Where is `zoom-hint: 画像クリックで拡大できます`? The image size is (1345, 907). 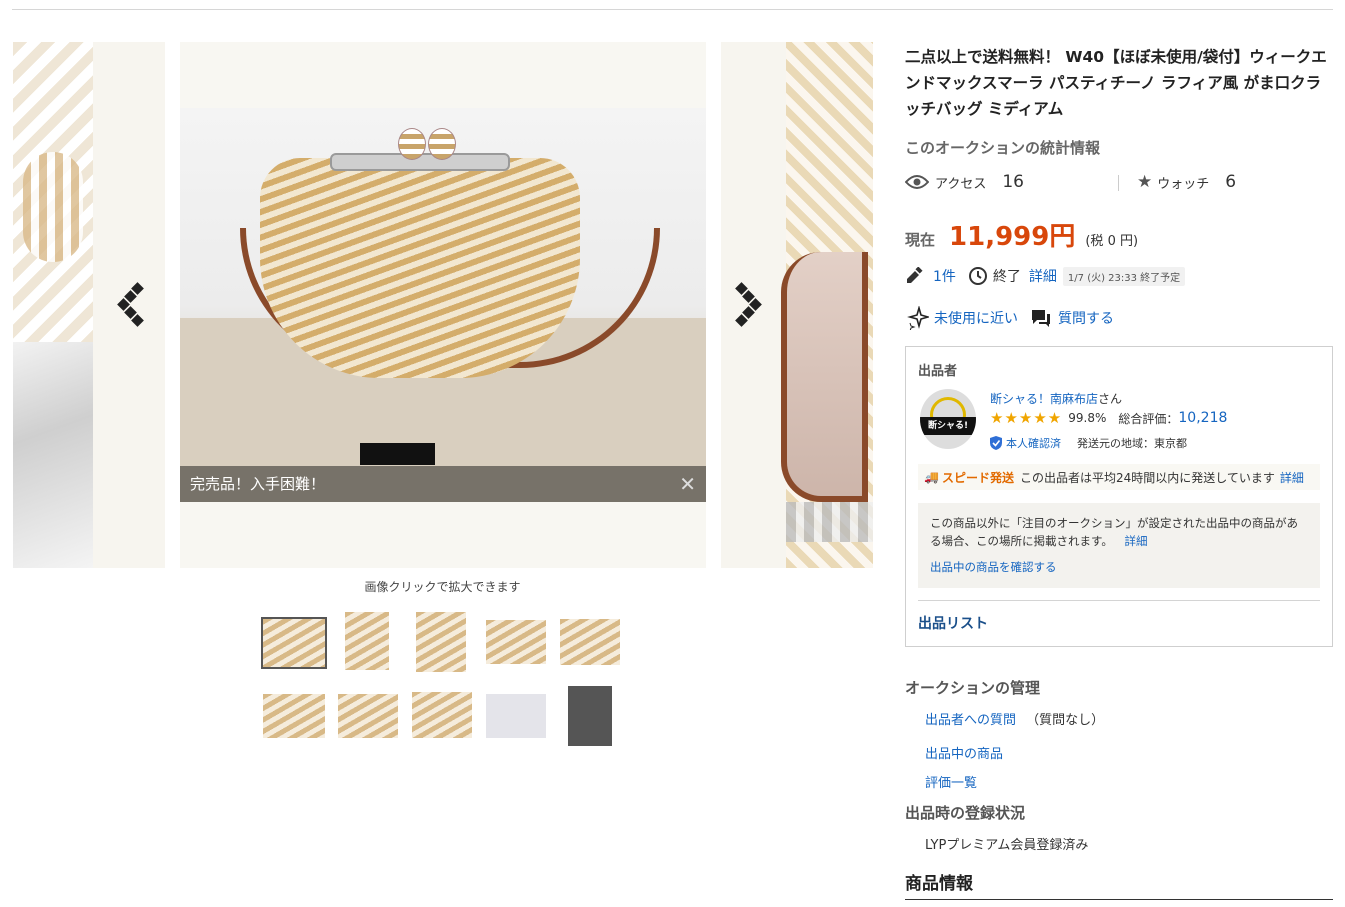 zoom-hint: 画像クリックで拡大できます is located at coordinates (442, 587).